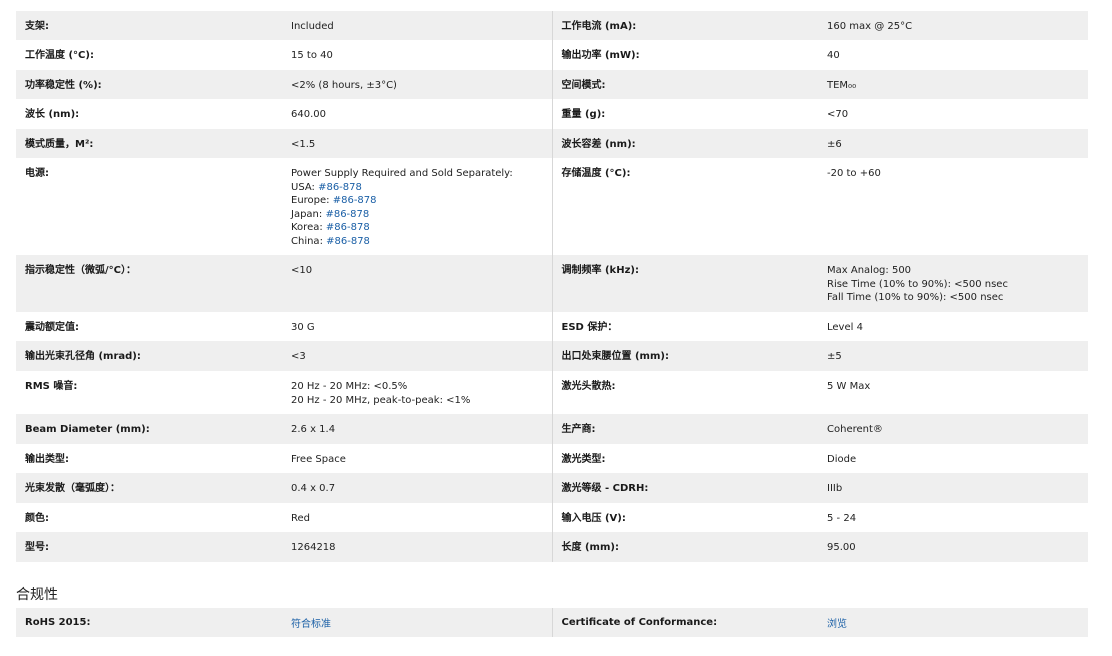 The image size is (1112, 656). I want to click on spec-value: IIIb, so click(953, 488).